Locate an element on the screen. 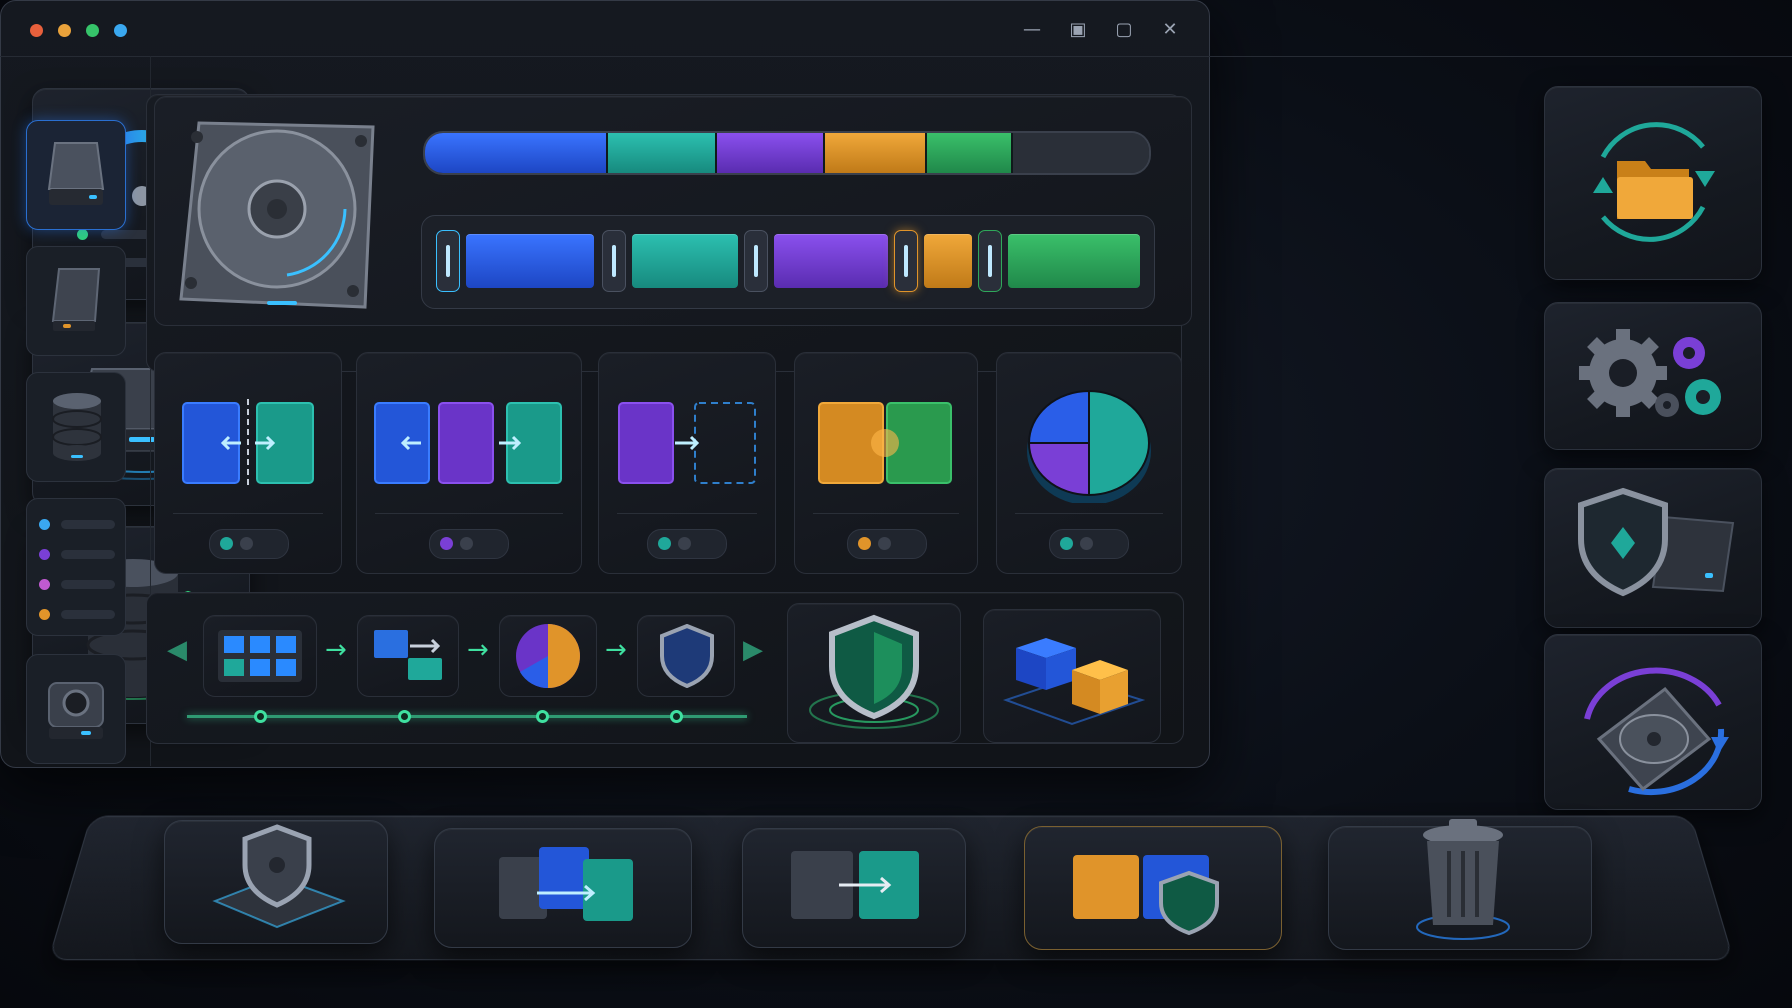  workflow-step-pie is located at coordinates (548, 656).